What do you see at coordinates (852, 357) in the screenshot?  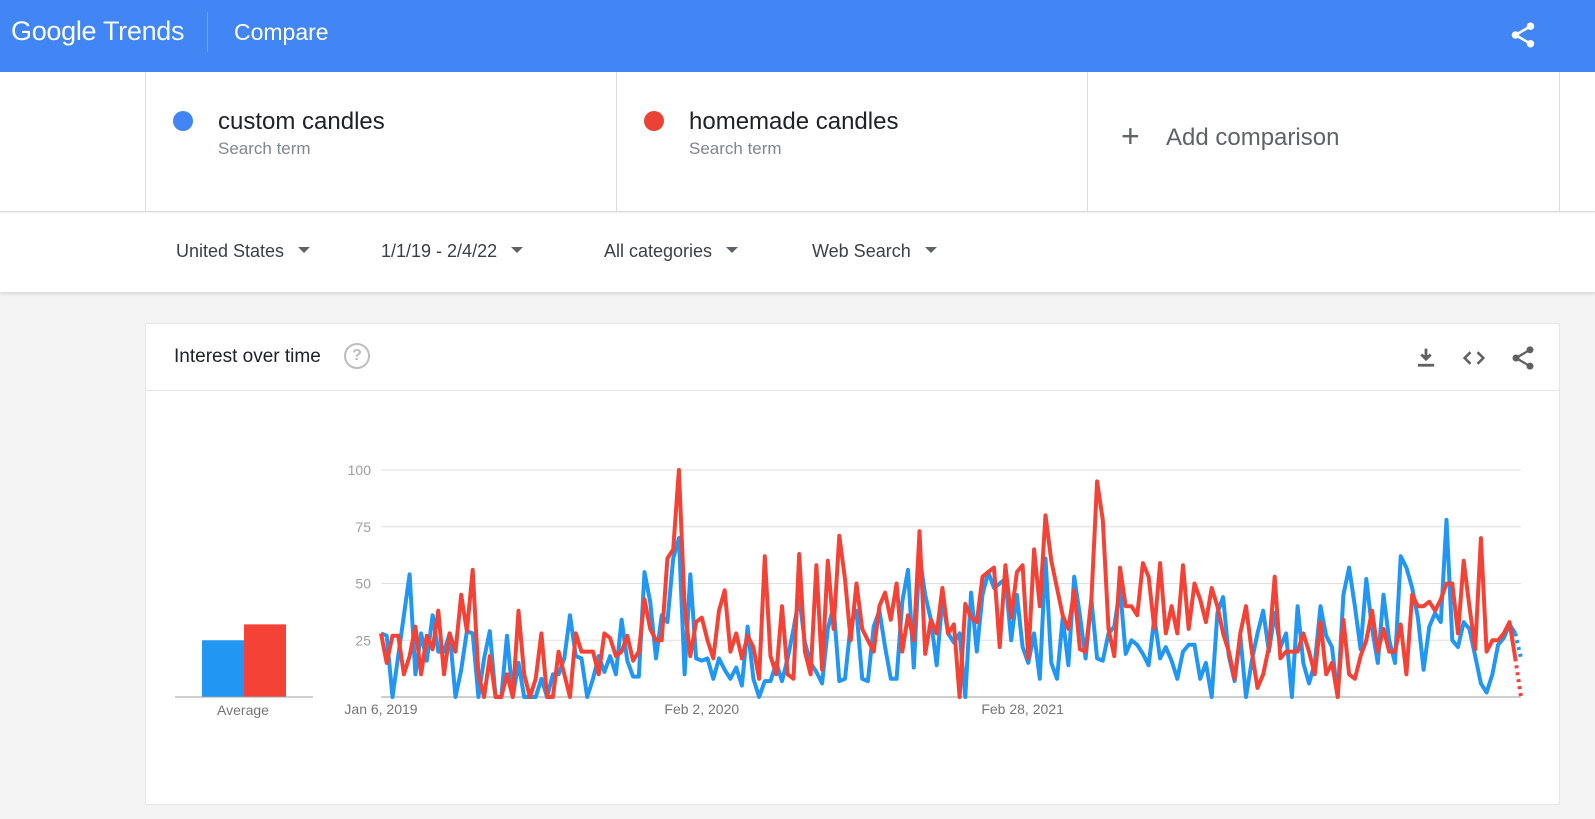 I see `card-header: Interest over time ?` at bounding box center [852, 357].